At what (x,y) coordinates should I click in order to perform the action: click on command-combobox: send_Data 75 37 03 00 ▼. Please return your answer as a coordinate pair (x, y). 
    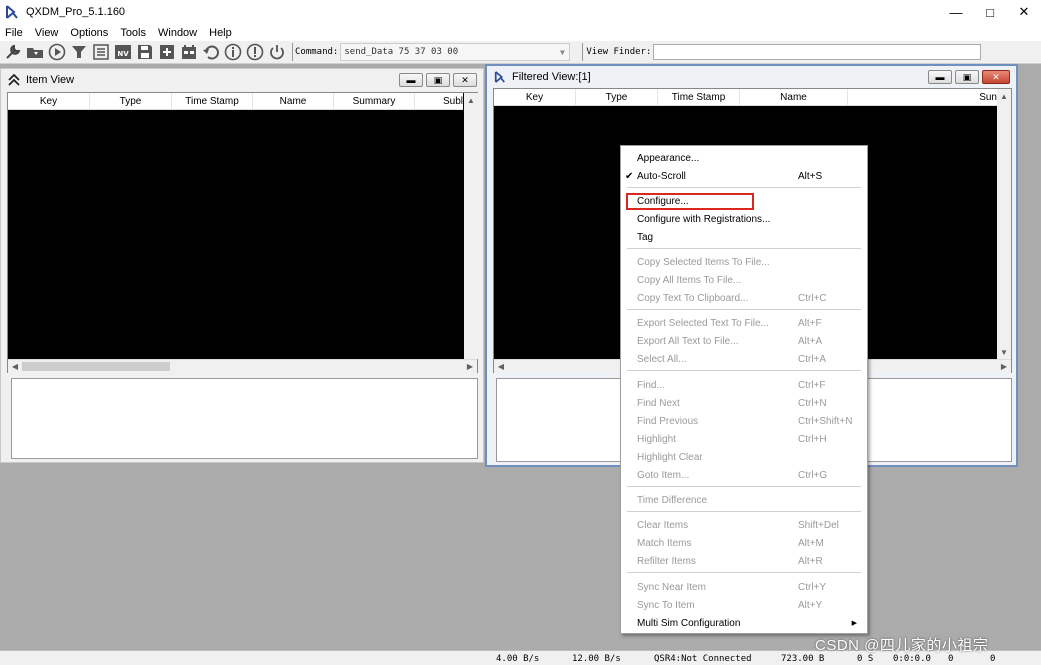
    Looking at the image, I should click on (455, 52).